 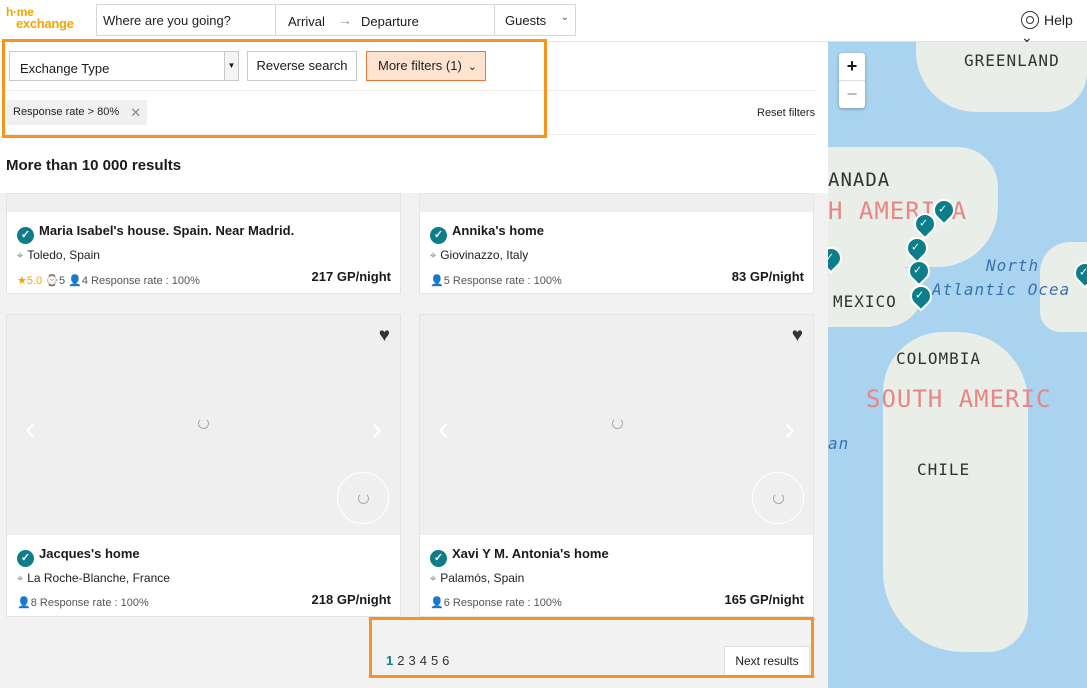 What do you see at coordinates (477, 578) in the screenshot?
I see `listing-location: ⌖ Palamós, Spain` at bounding box center [477, 578].